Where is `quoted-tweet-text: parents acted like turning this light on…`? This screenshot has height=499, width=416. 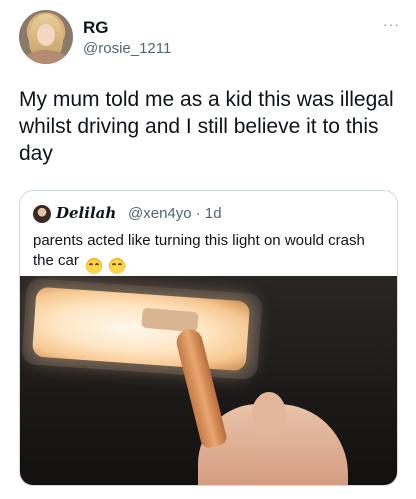 quoted-tweet-text: parents acted like turning this light on… is located at coordinates (210, 252).